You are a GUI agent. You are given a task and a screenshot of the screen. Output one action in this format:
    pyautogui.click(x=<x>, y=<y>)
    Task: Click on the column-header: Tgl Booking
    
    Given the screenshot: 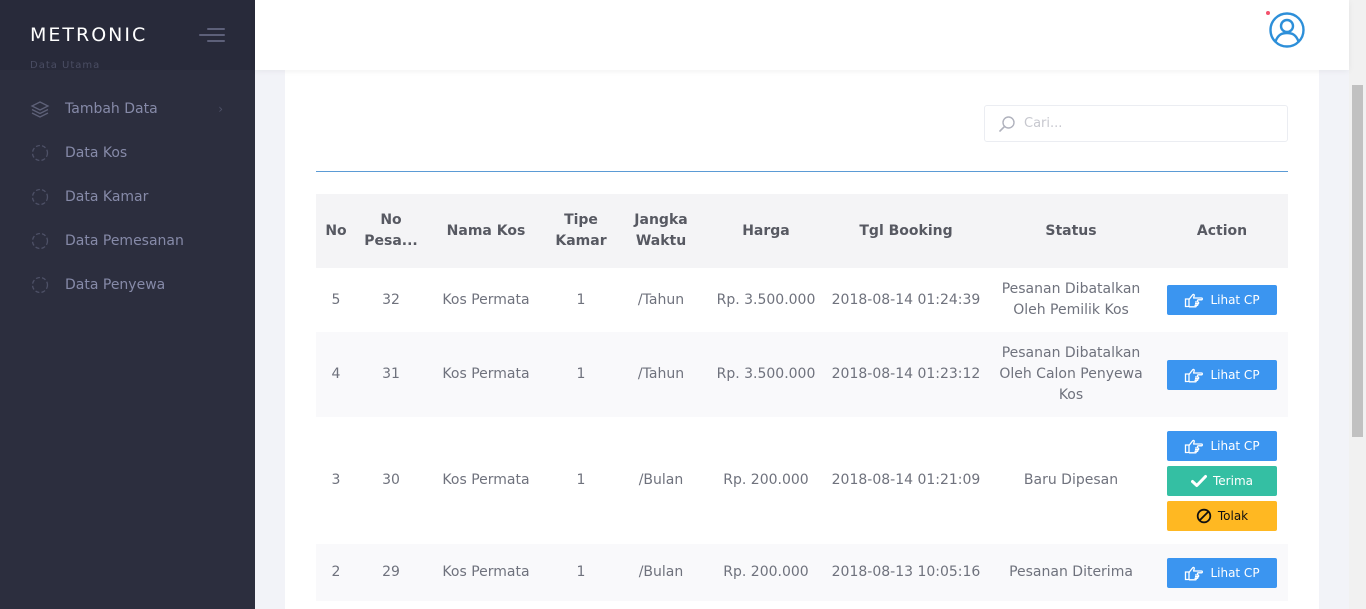 What is the action you would take?
    pyautogui.click(x=906, y=231)
    